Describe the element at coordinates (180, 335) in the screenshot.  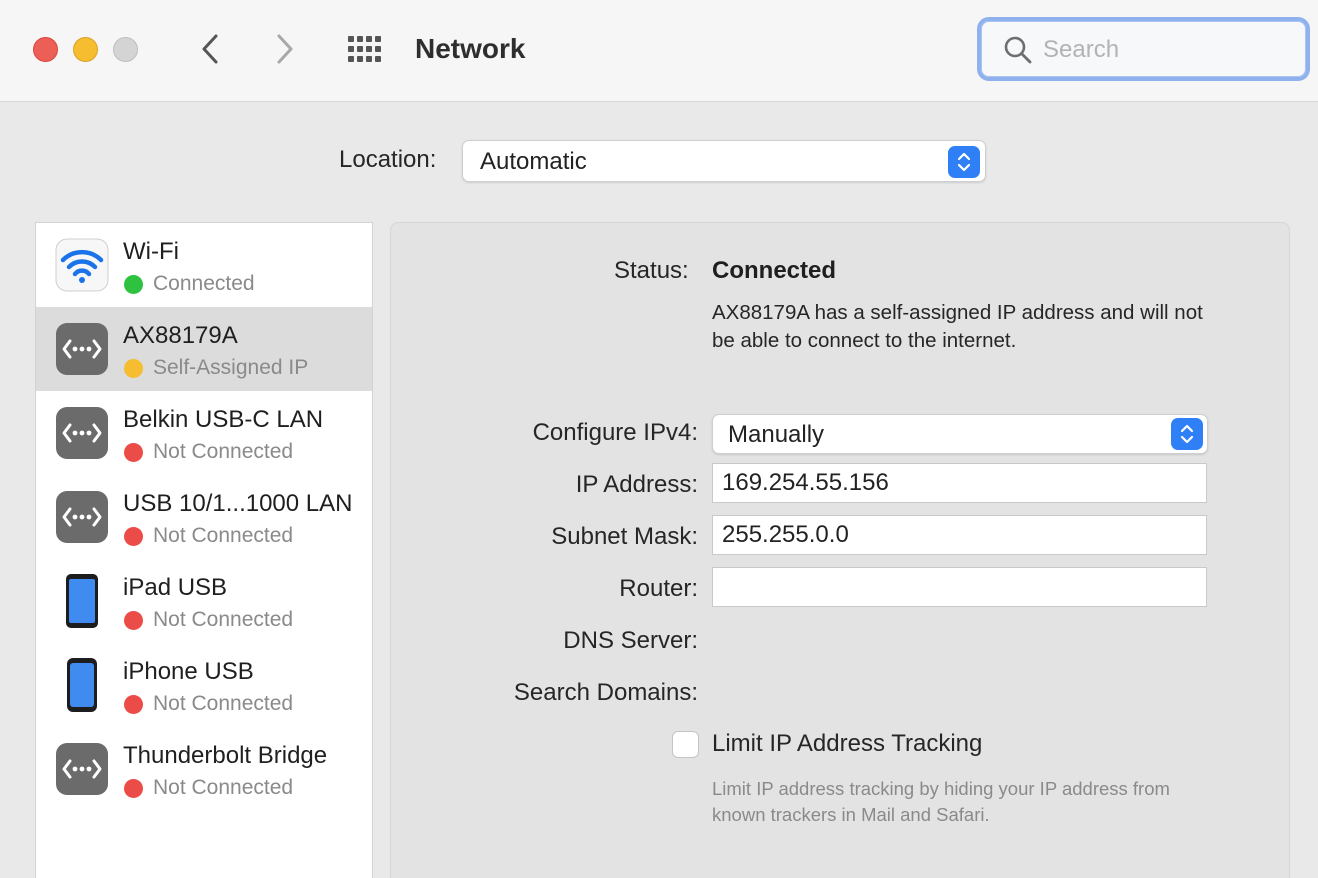
I see `service-name: AX88179A` at that location.